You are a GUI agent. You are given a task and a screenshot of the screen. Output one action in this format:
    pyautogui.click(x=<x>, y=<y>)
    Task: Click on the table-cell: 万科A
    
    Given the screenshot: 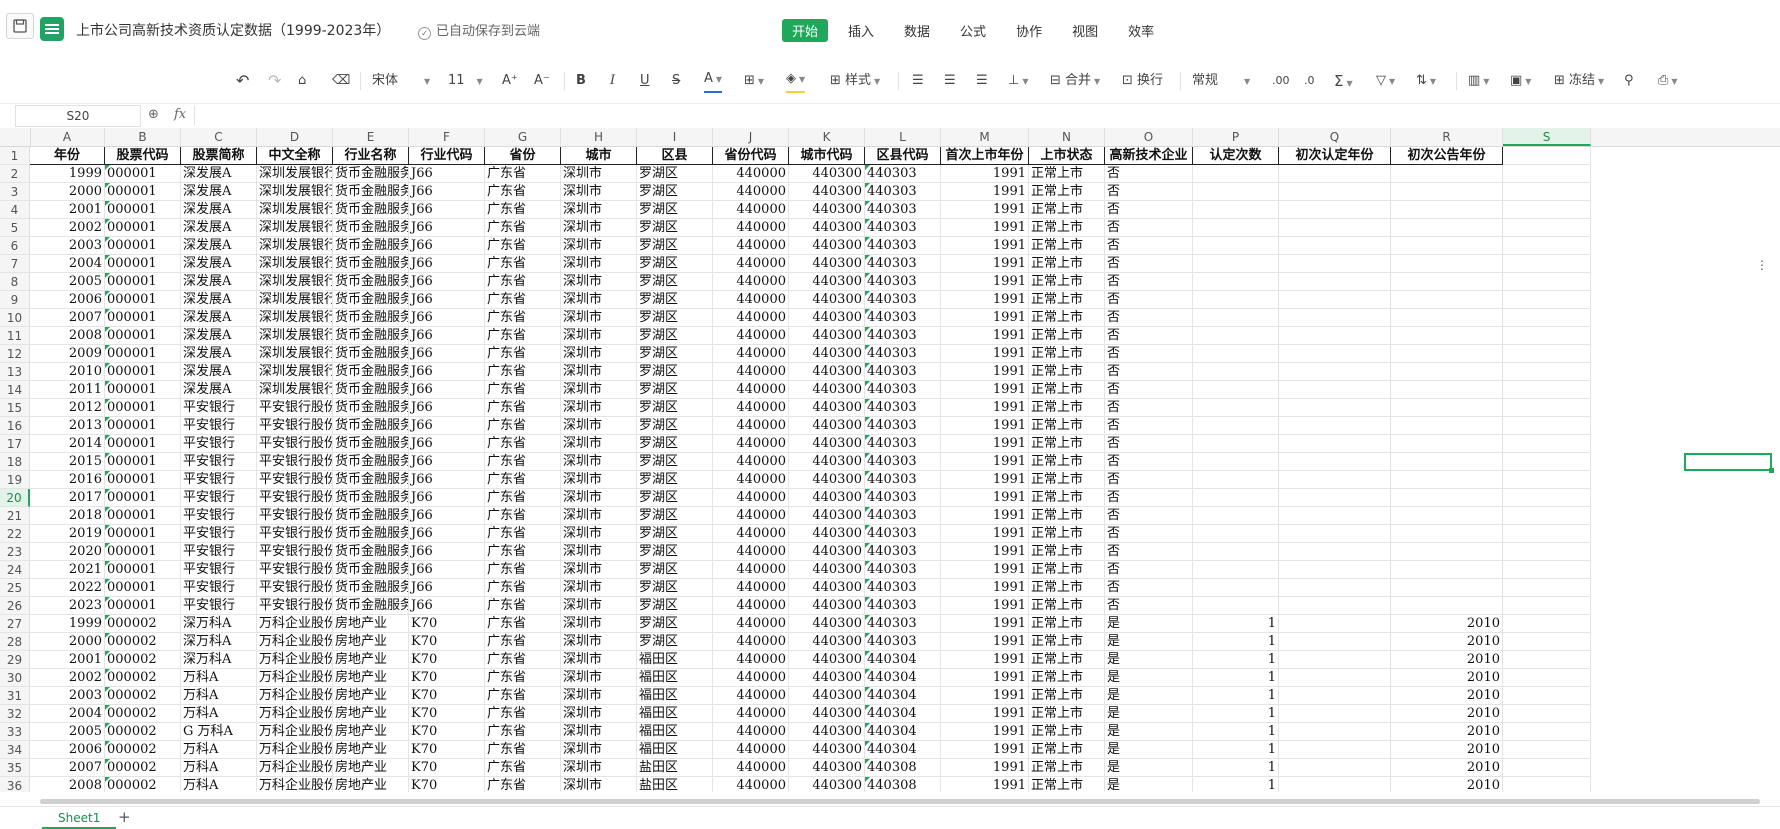 What is the action you would take?
    pyautogui.click(x=219, y=696)
    